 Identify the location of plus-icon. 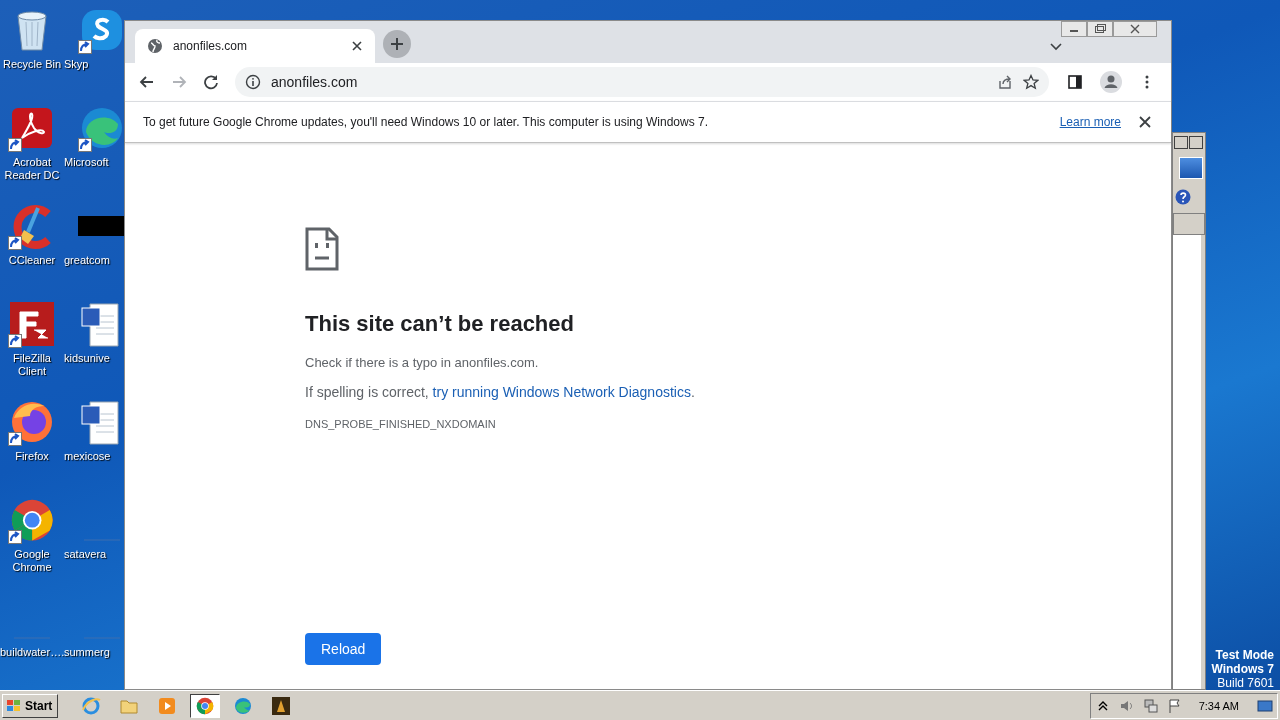
(397, 44).